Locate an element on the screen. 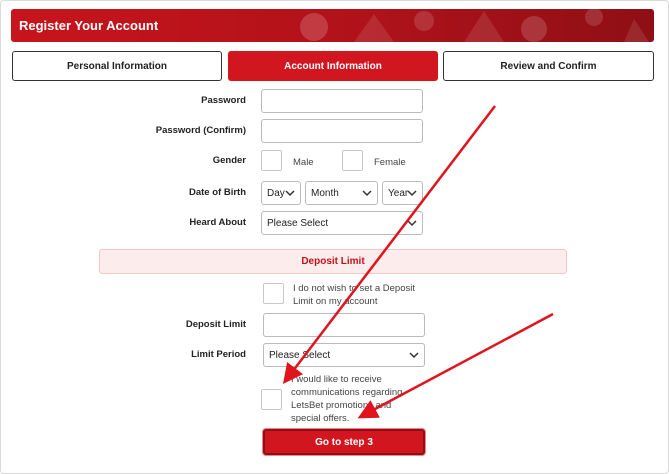 The height and width of the screenshot is (474, 669). limit-period-value: Please Select is located at coordinates (300, 355).